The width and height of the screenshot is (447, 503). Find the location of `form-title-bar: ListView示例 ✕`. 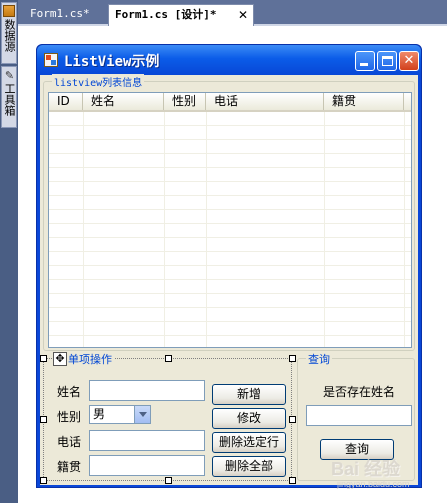

form-title-bar: ListView示例 ✕ is located at coordinates (229, 60).